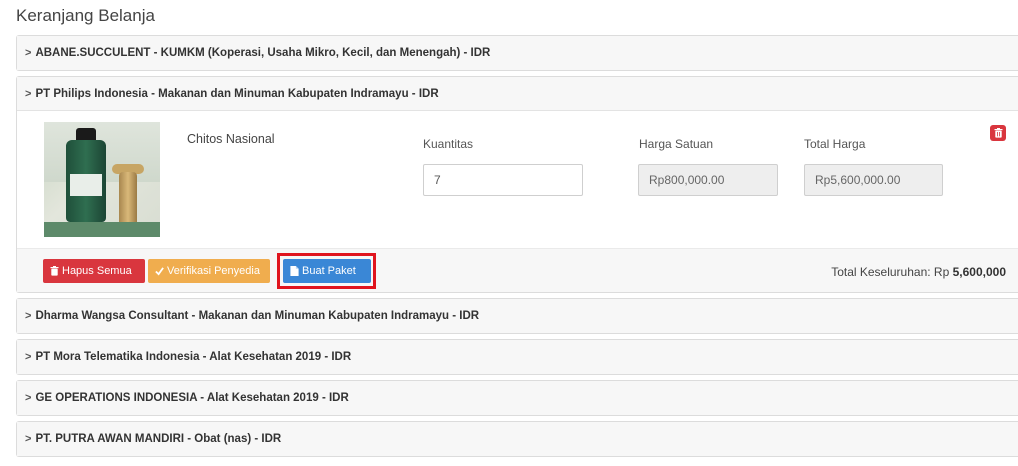 The image size is (1018, 466). I want to click on grand-total-label: Total Keseluruhan: Rp, so click(890, 272).